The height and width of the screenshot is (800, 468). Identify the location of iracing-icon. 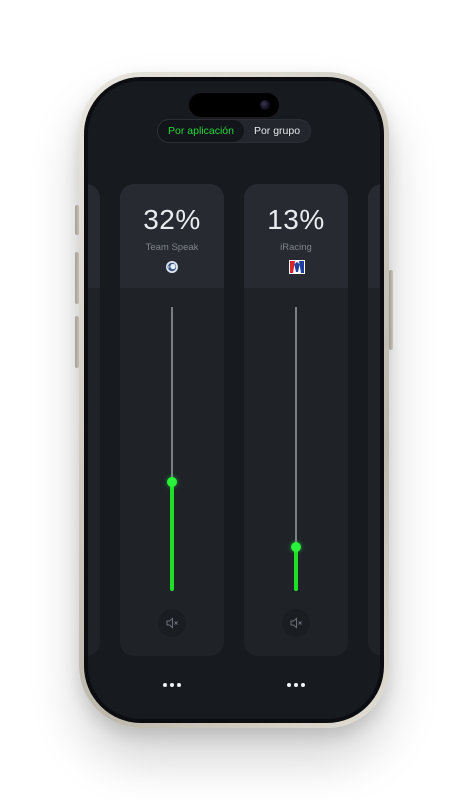
(297, 267).